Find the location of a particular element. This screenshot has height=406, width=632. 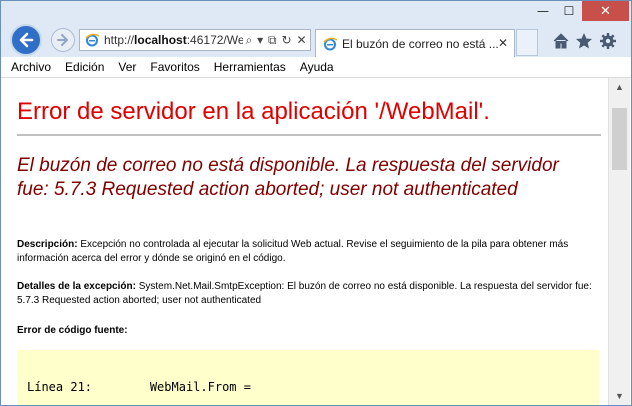

menu-item-herramientas: Herramientas is located at coordinates (250, 67).